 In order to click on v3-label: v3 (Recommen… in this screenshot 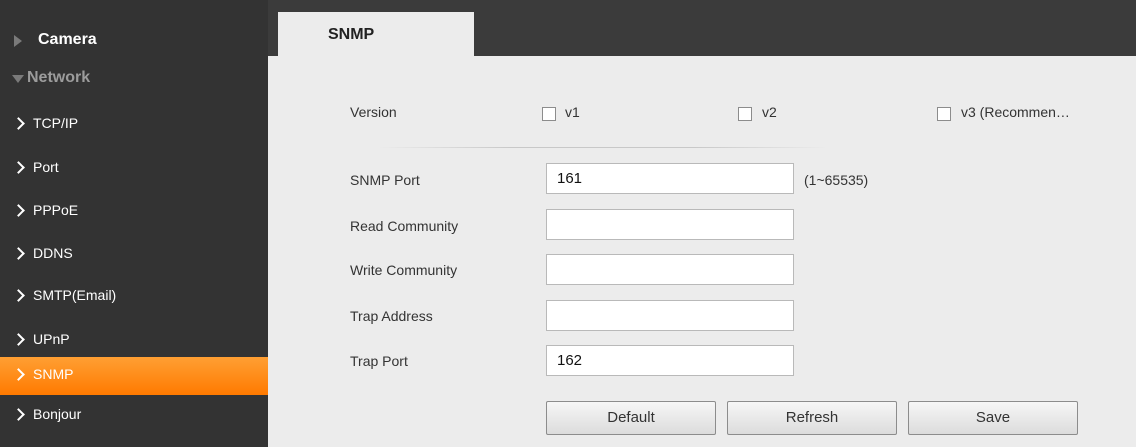, I will do `click(1015, 112)`.